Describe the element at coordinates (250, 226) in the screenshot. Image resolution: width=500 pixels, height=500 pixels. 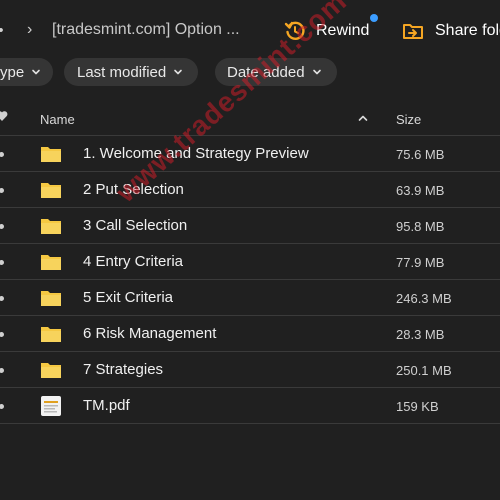
I see `table-row: 3 Call Selection 95.8 MB` at that location.